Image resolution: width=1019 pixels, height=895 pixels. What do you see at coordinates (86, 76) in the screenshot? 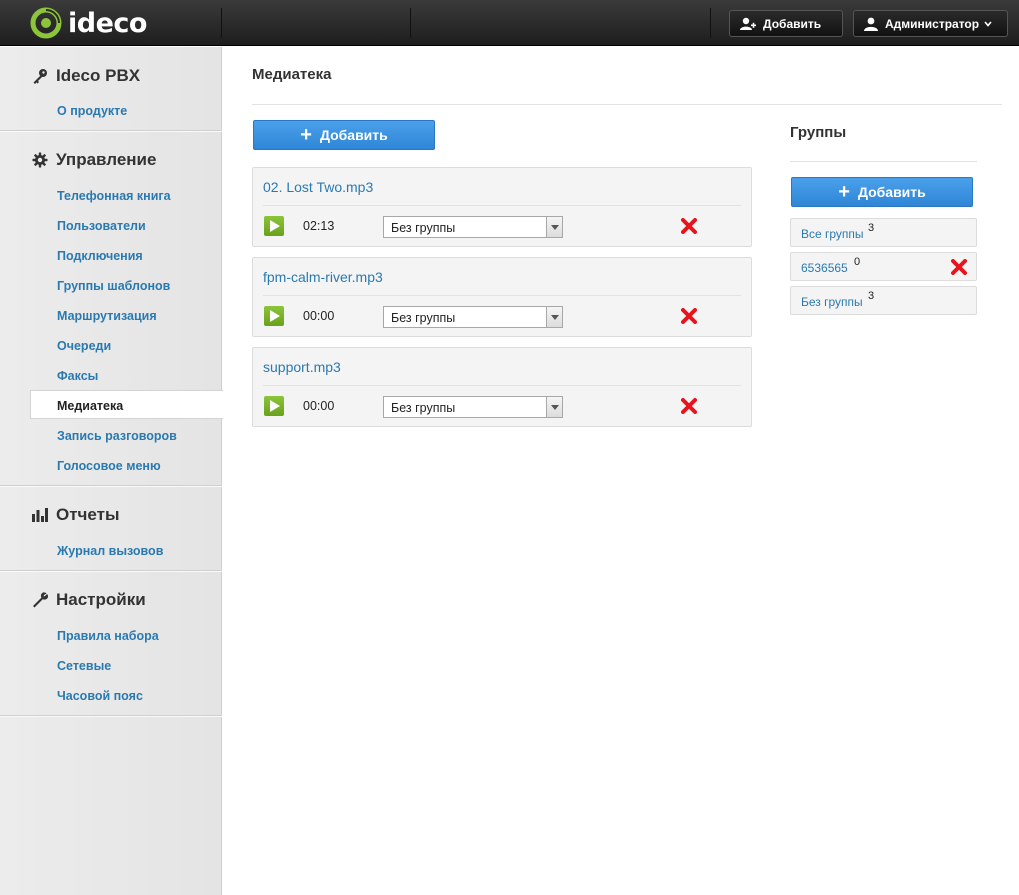
I see `sidebar-section-title: Ideco PBX` at bounding box center [86, 76].